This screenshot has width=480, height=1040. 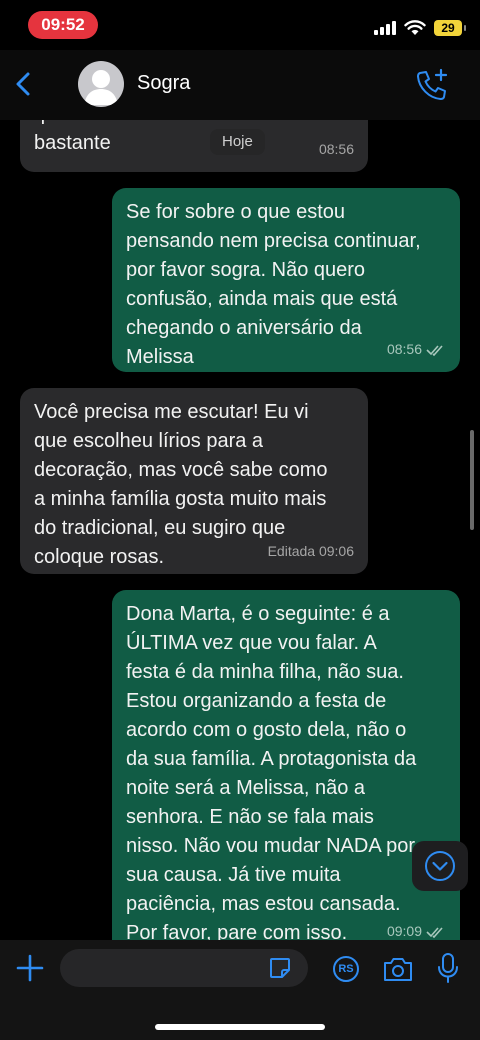 I want to click on message-meta: Editada 09:06, so click(x=311, y=551).